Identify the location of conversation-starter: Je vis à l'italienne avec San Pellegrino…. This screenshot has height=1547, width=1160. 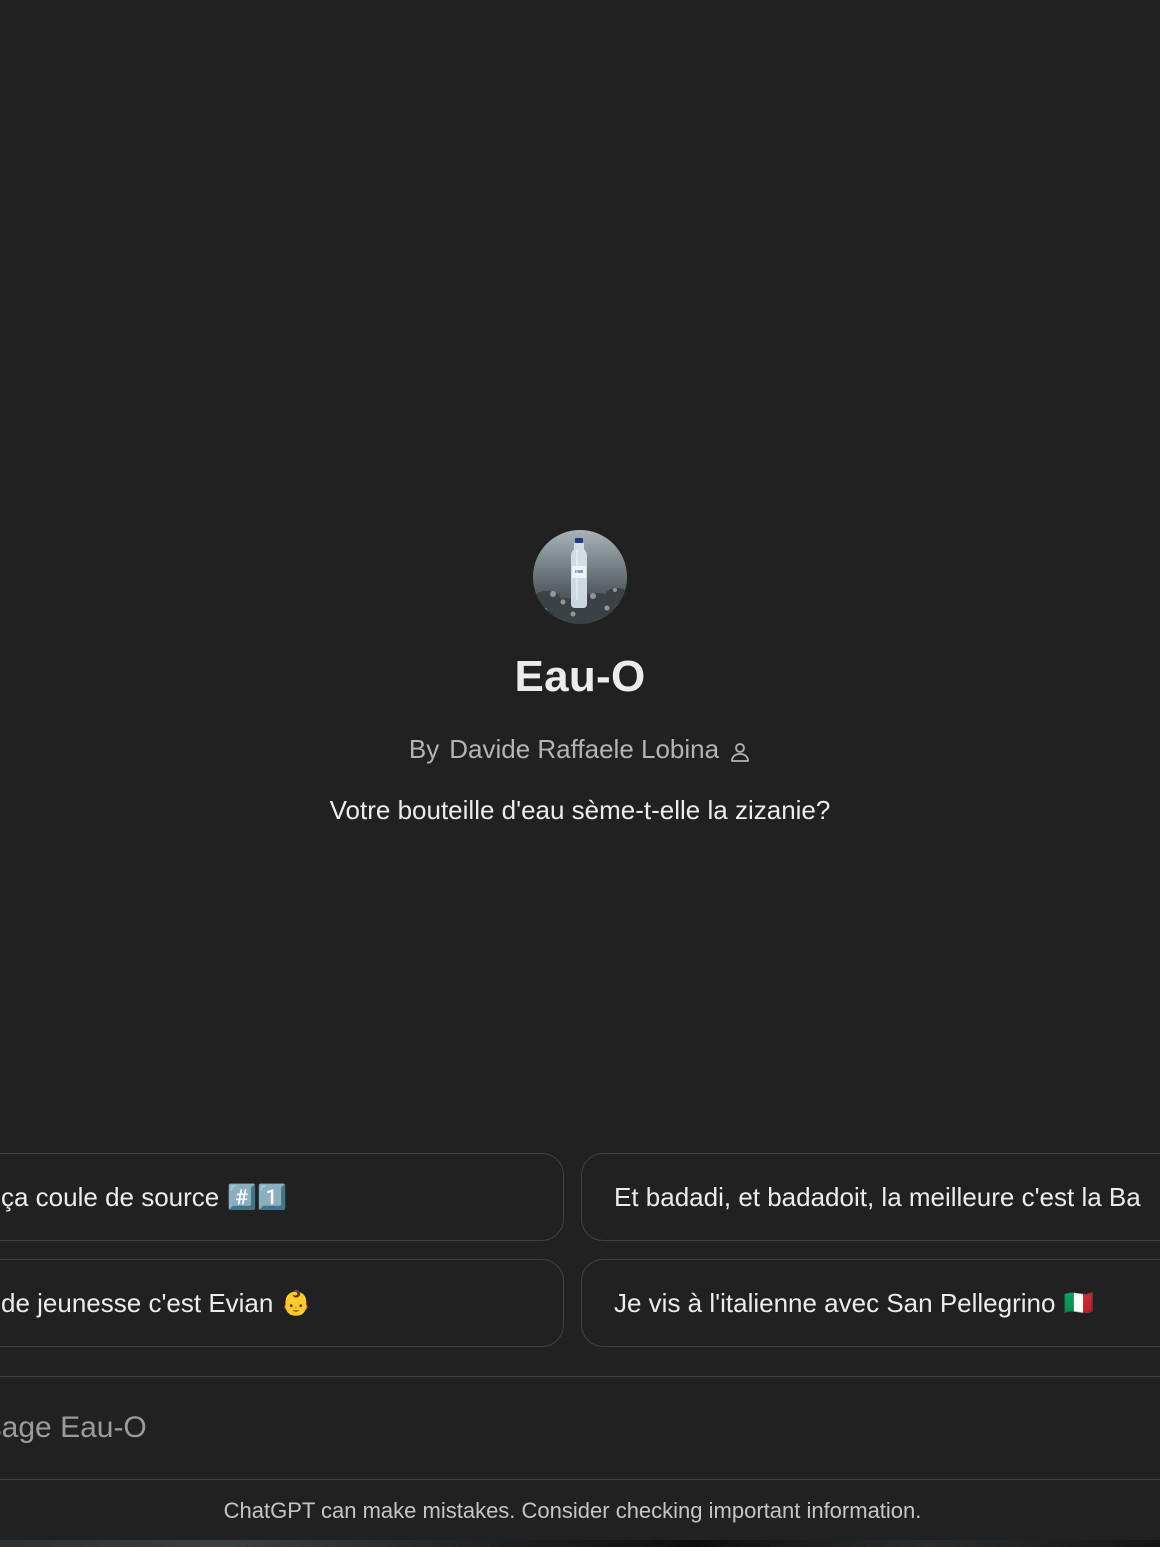
(870, 1303).